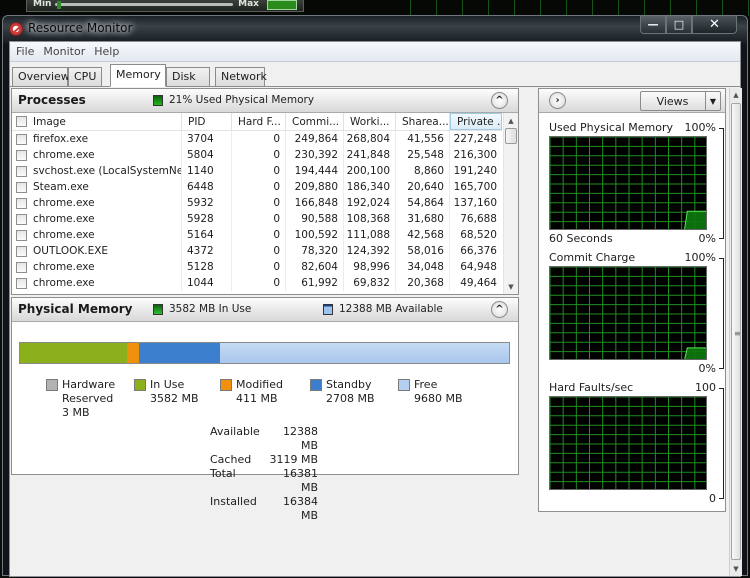 This screenshot has width=750, height=578. What do you see at coordinates (315, 139) in the screenshot?
I see `cell-commit: 249,864` at bounding box center [315, 139].